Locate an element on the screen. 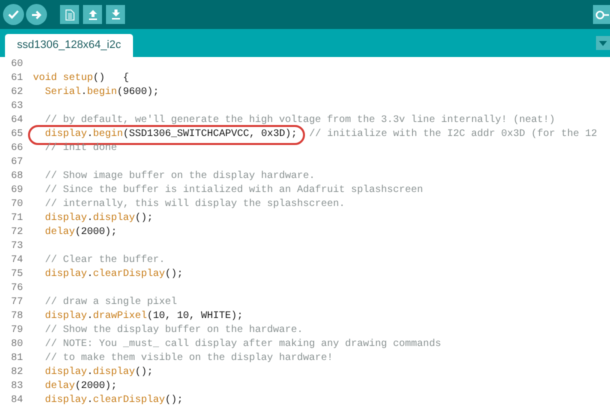  line-number: 81 is located at coordinates (17, 359).